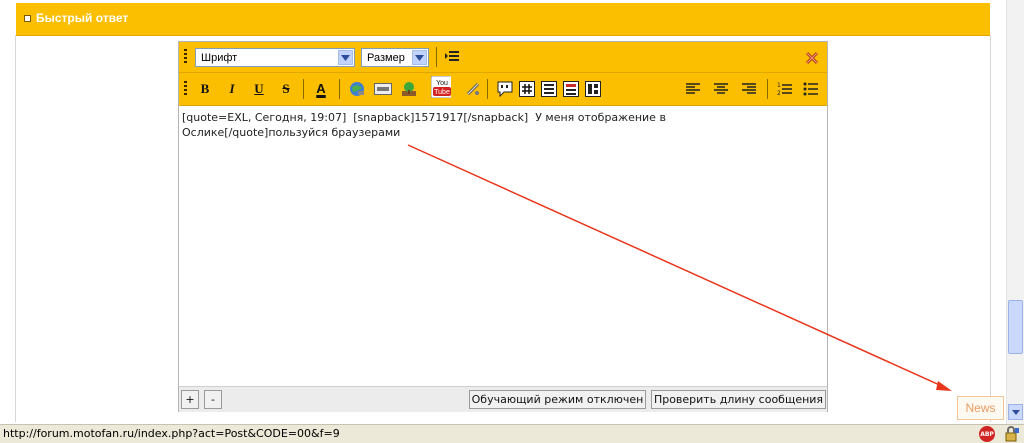  What do you see at coordinates (721, 89) in the screenshot?
I see `align-center-icon` at bounding box center [721, 89].